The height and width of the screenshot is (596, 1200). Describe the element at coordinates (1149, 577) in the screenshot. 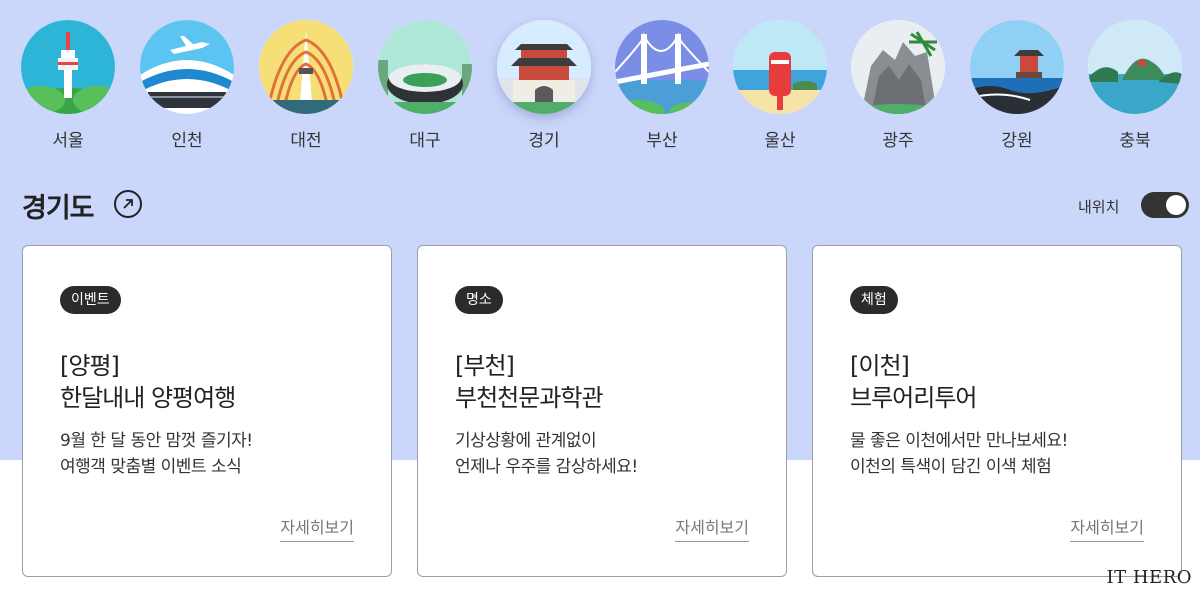

I see `watermark: IT HERO` at that location.